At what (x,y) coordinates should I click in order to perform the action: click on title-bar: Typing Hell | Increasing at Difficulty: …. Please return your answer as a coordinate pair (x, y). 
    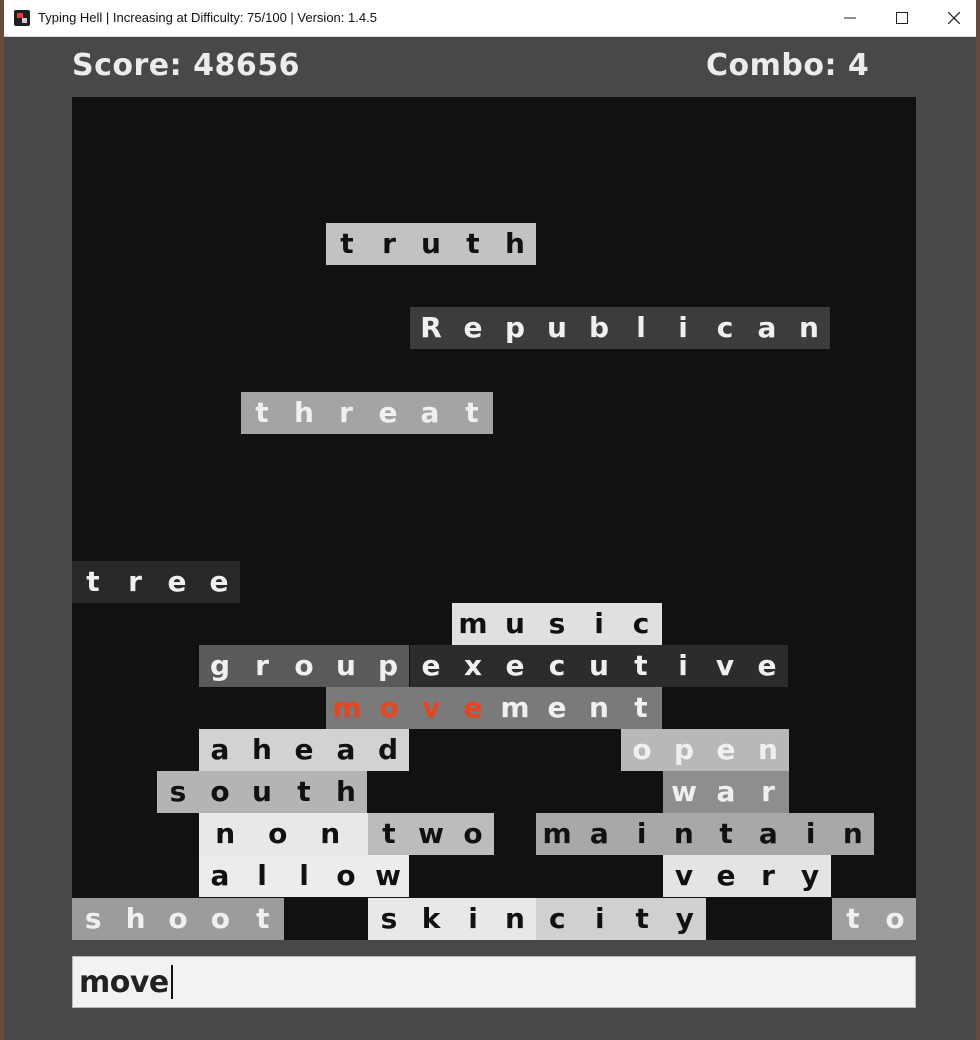
    Looking at the image, I should click on (490, 18).